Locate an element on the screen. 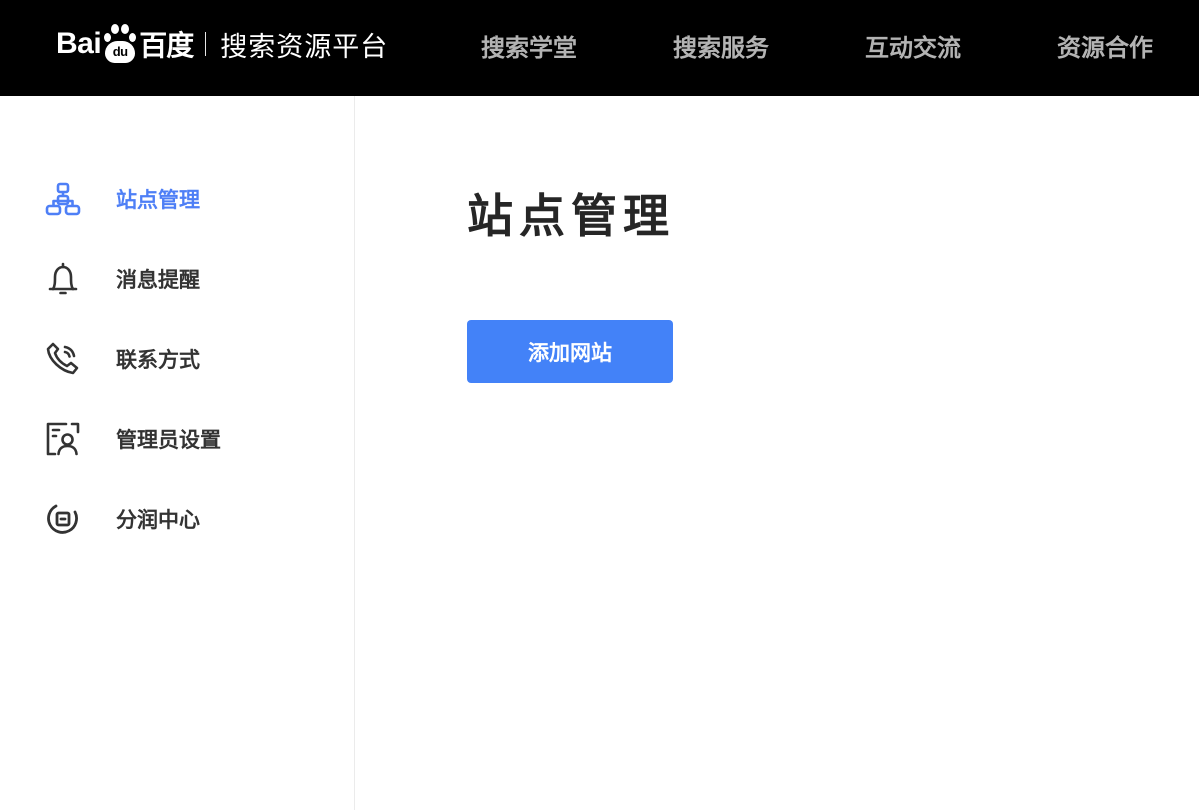 The image size is (1199, 810). nav-interaction: 互动交流 is located at coordinates (913, 48).